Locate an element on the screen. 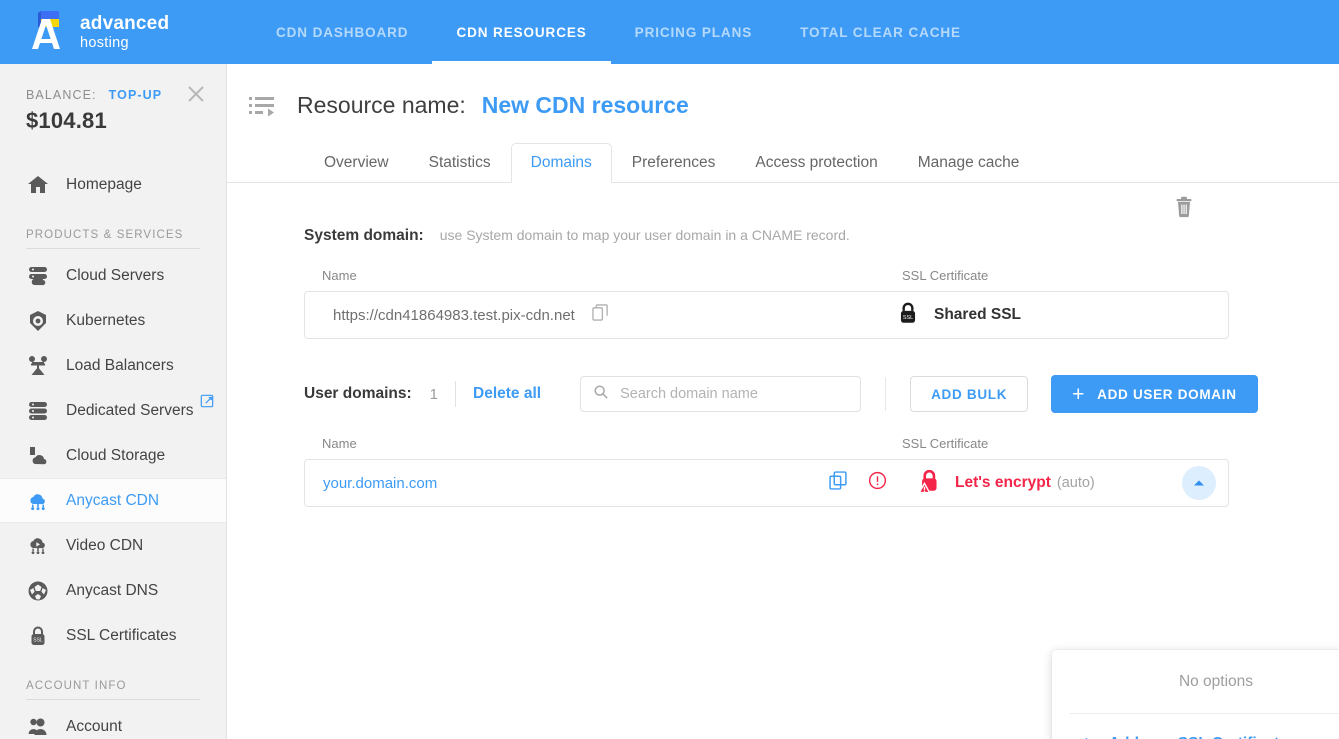 The width and height of the screenshot is (1339, 739). user-domains-count: 1 is located at coordinates (434, 394).